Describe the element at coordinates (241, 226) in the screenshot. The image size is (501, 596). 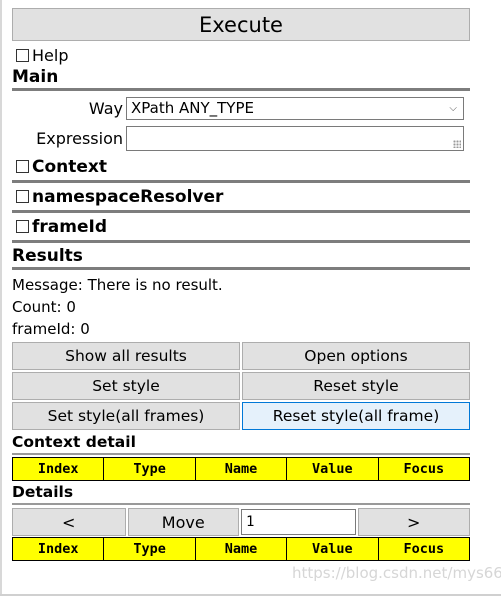
I see `frame-id-toggle: frameId` at that location.